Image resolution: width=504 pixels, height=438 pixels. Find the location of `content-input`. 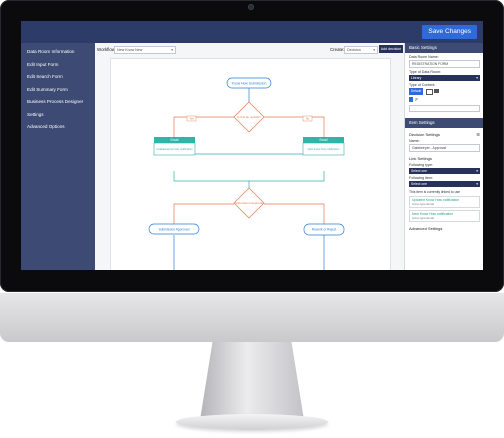

content-input is located at coordinates (444, 108).